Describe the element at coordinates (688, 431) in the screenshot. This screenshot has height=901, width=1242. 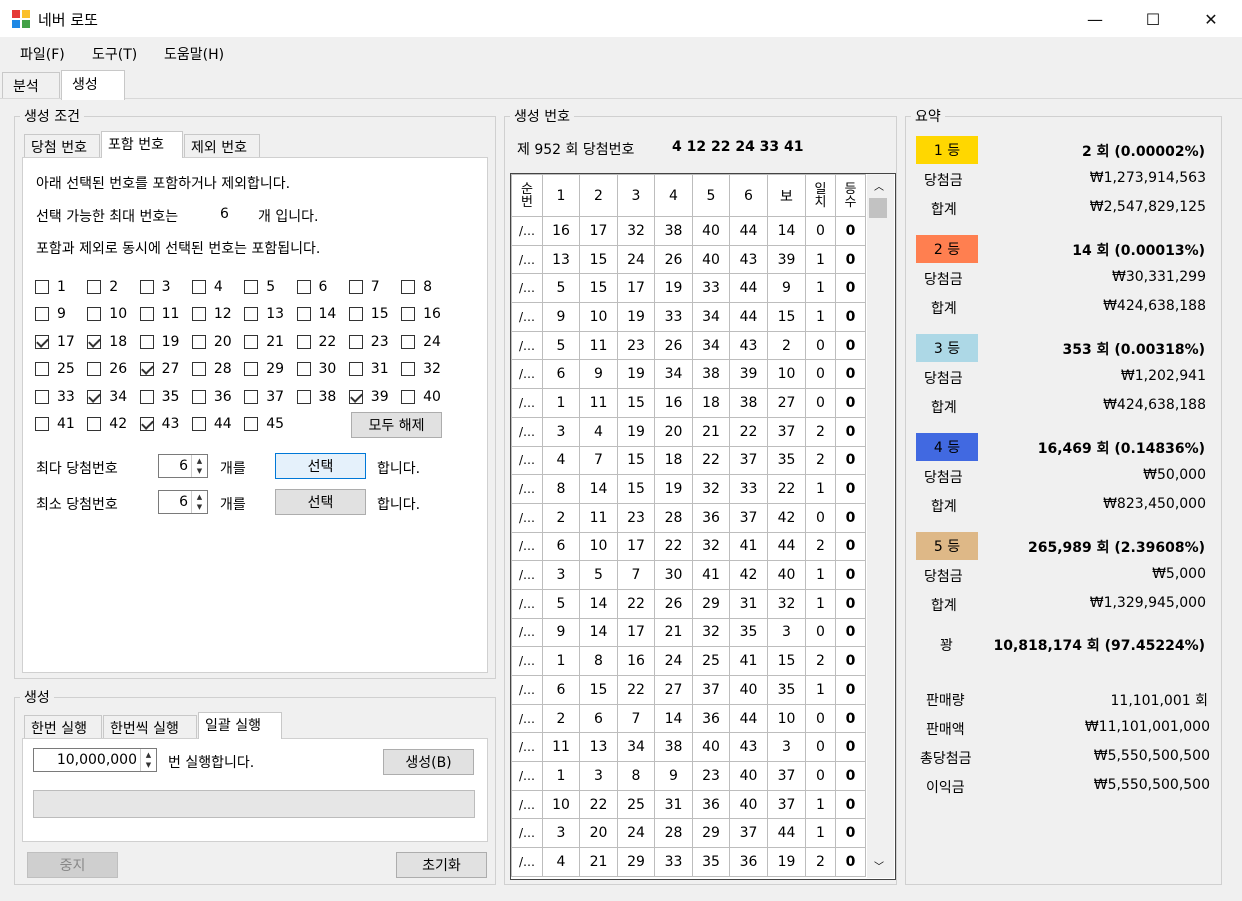
I see `table-row: /… 3 4 19 20 21 22 37 2 0` at that location.